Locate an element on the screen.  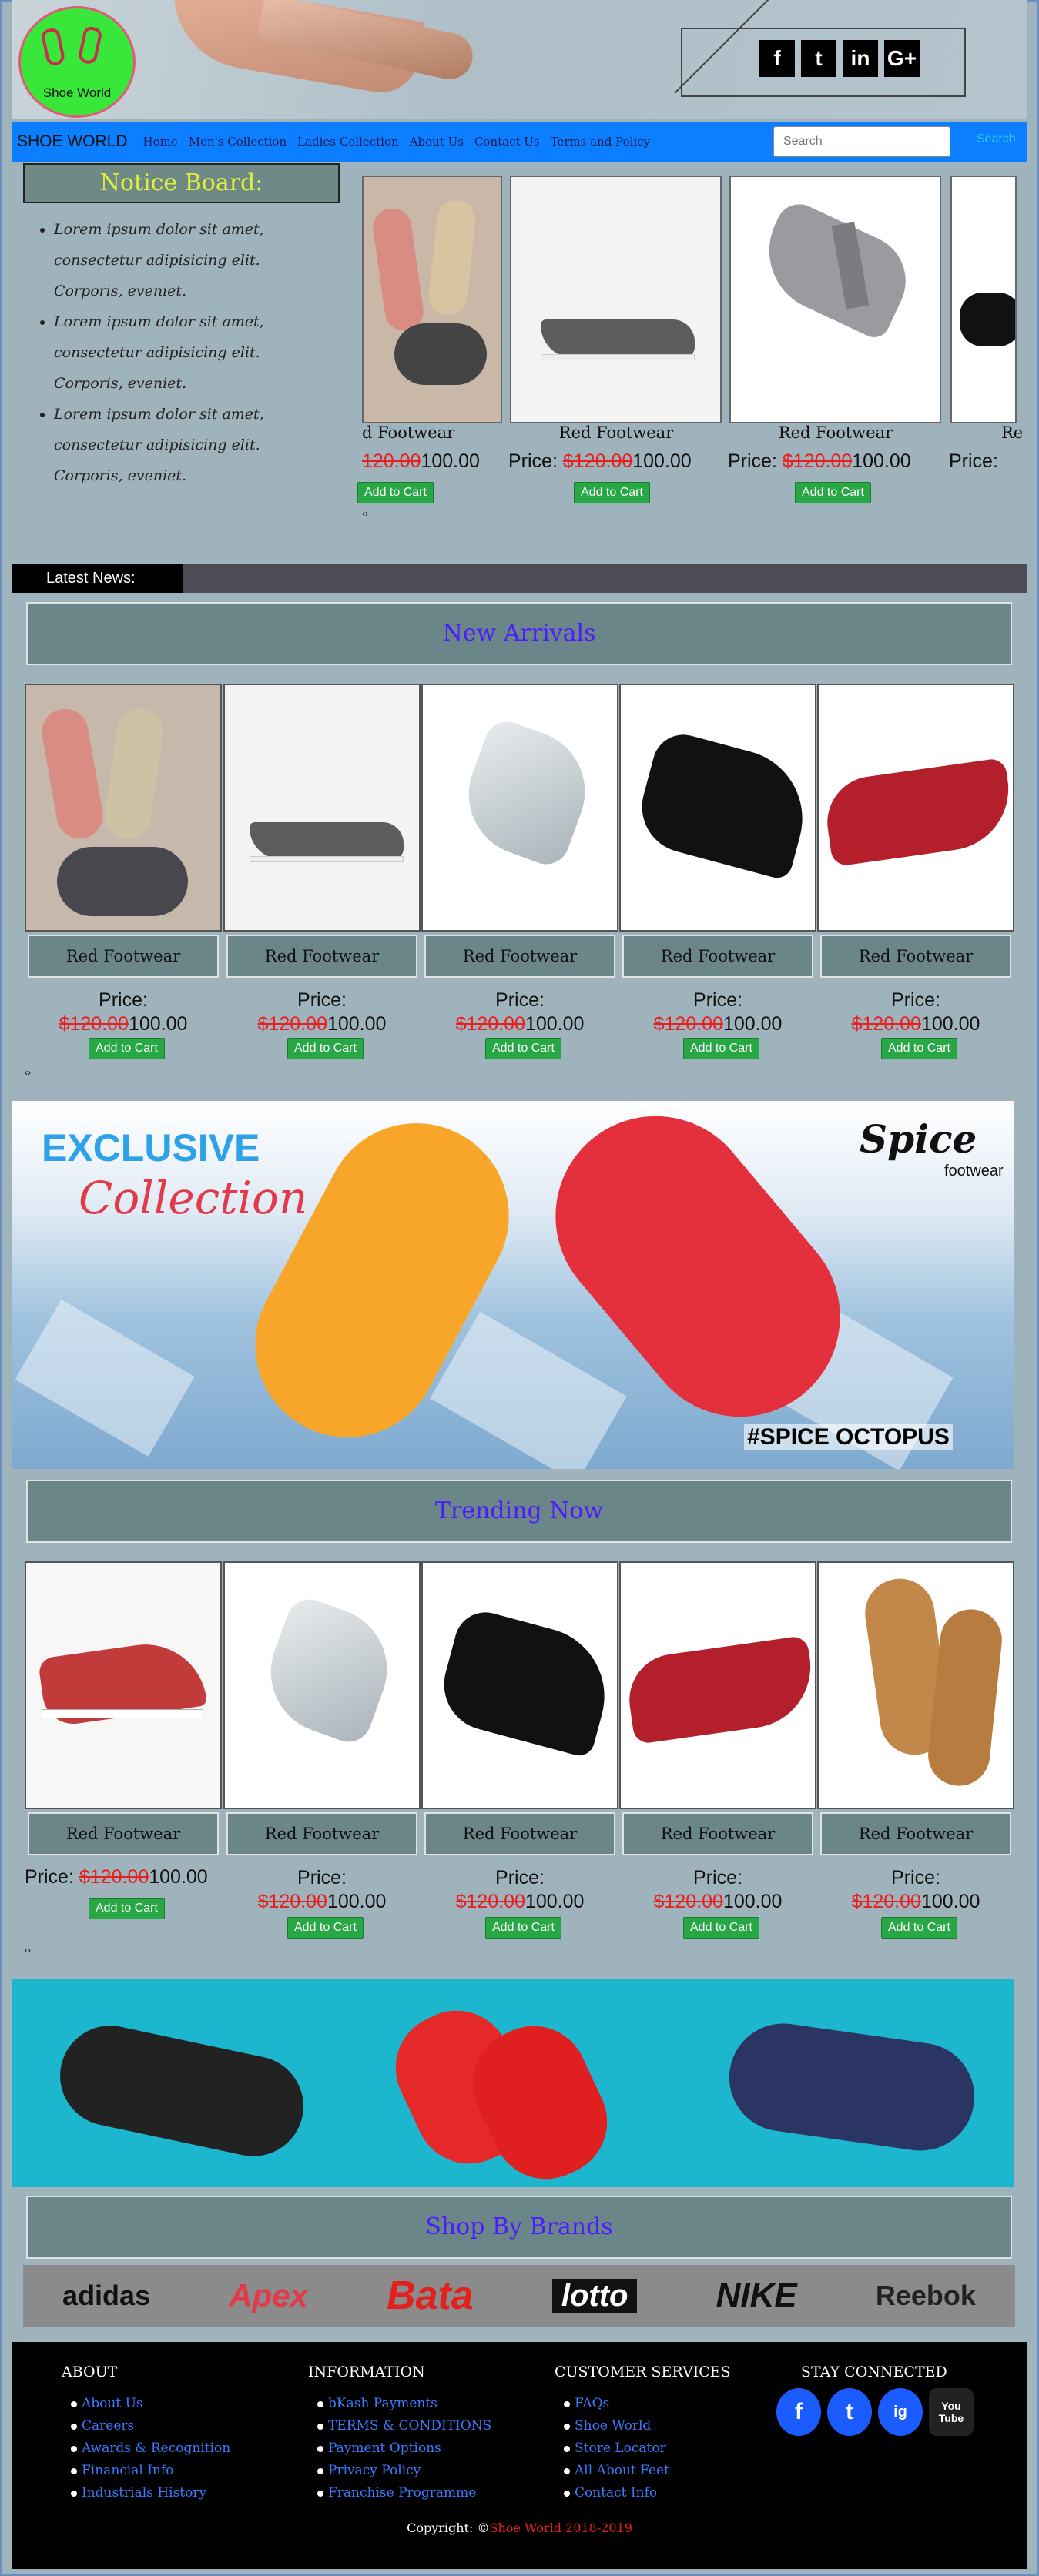
trending-title: Trending Now is located at coordinates (519, 1512).